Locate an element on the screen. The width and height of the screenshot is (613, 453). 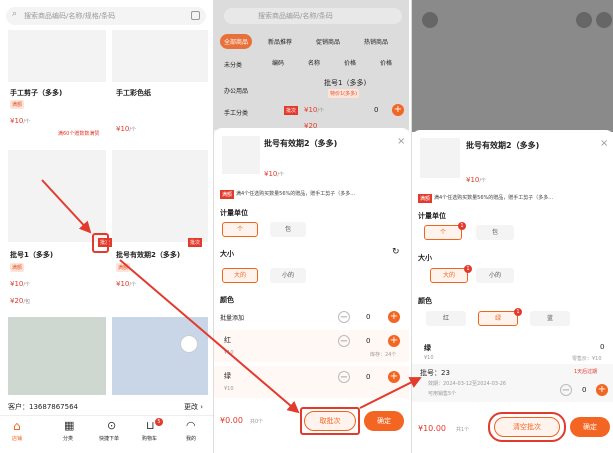
color-option: 红 is located at coordinates (446, 318).